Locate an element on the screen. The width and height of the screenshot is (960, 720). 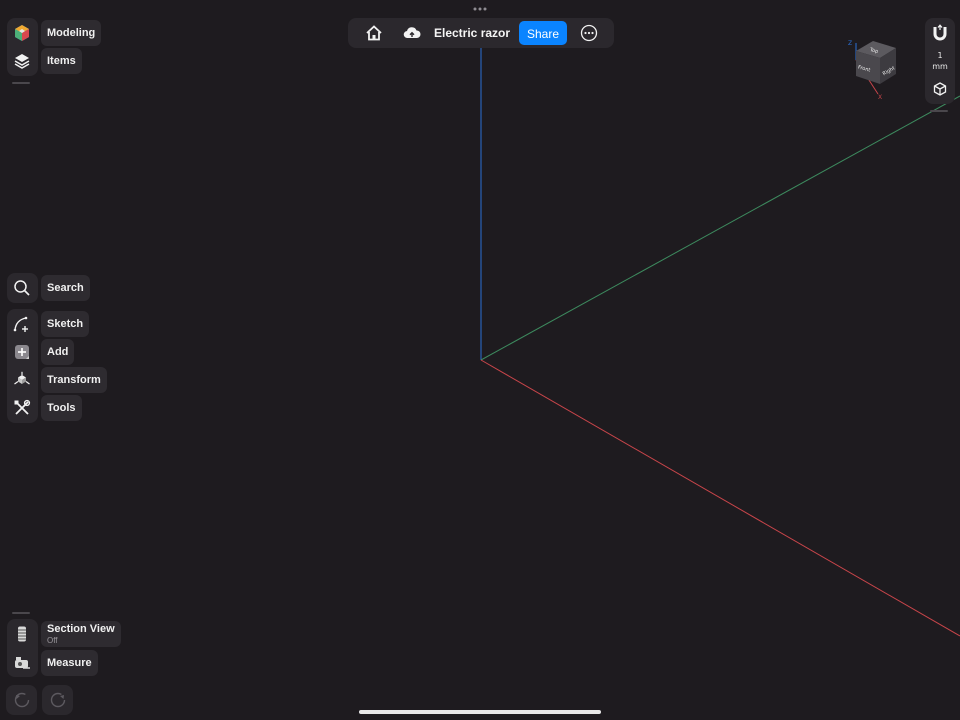
window-handle-dots is located at coordinates (480, 9).